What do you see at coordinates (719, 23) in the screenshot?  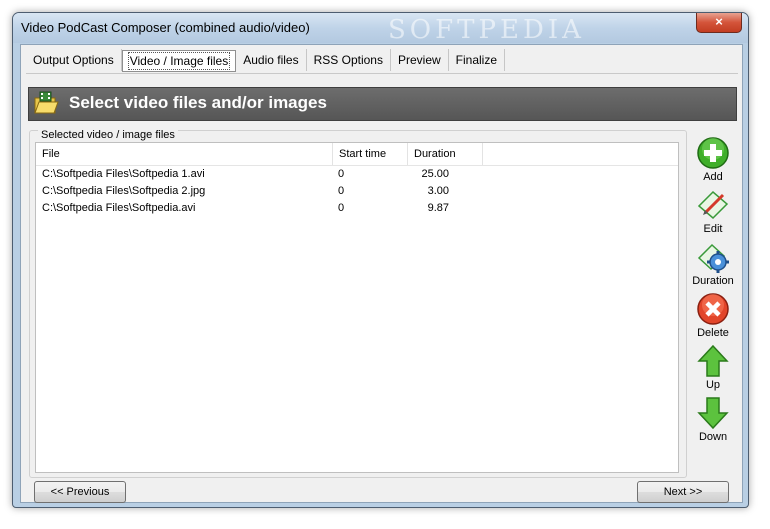 I see `close-button: ×` at bounding box center [719, 23].